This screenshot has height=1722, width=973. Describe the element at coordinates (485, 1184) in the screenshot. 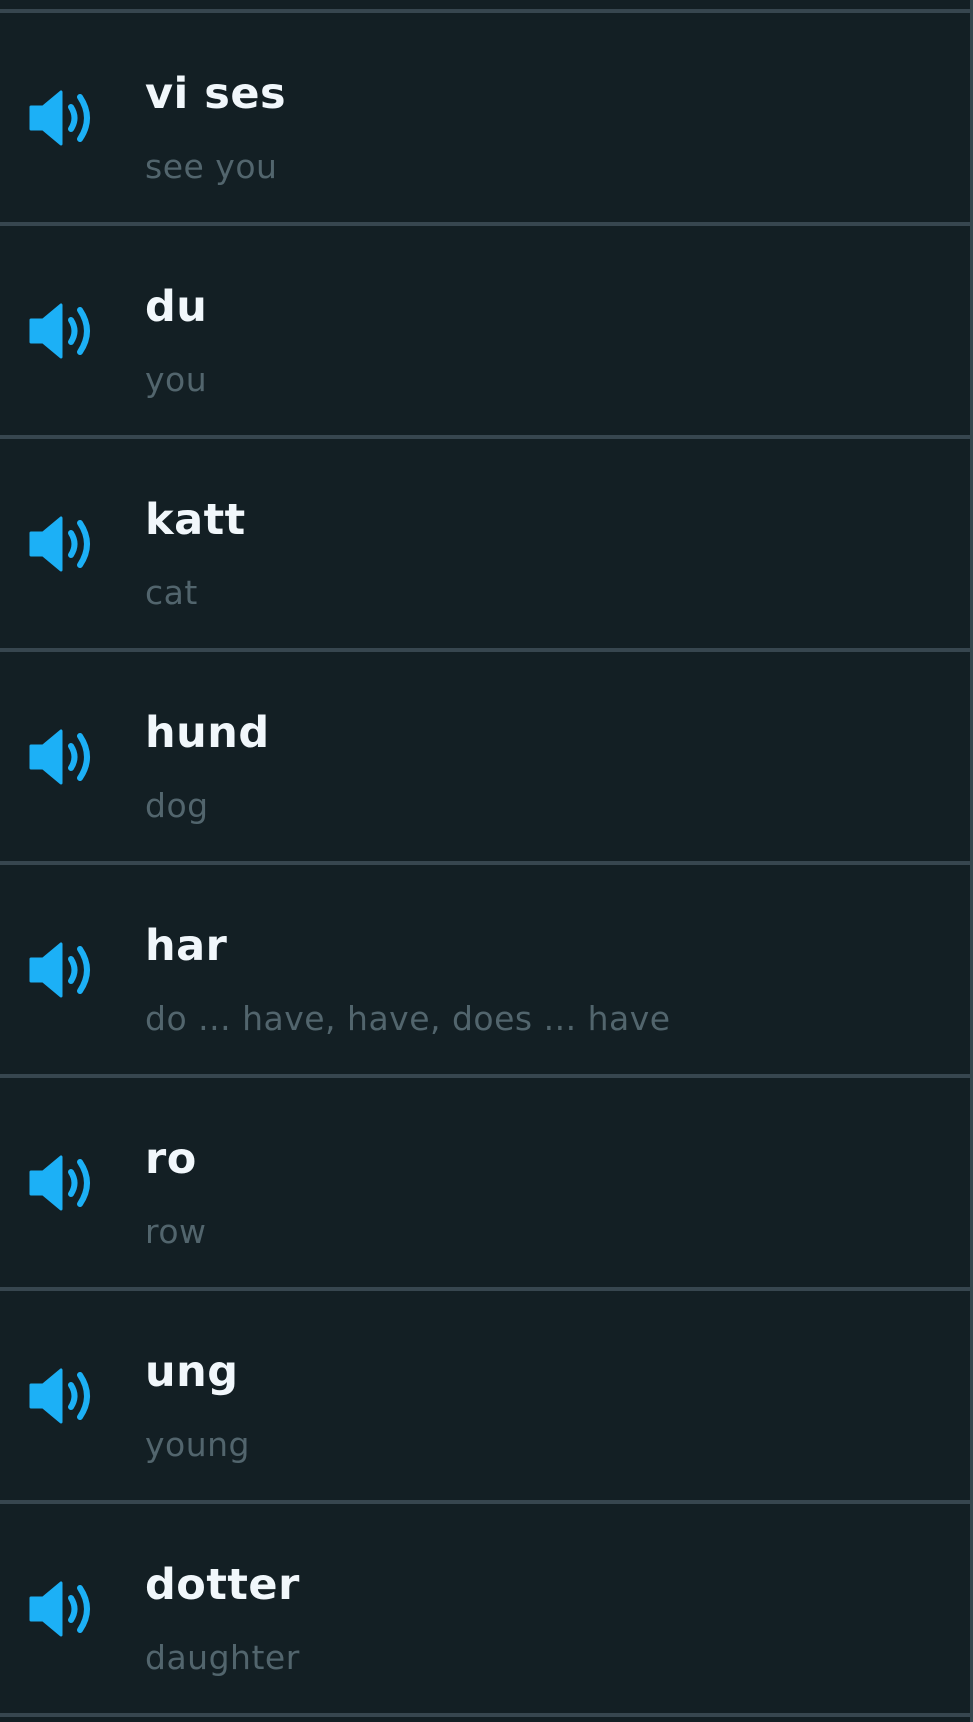

I see `word-row: ro row` at that location.